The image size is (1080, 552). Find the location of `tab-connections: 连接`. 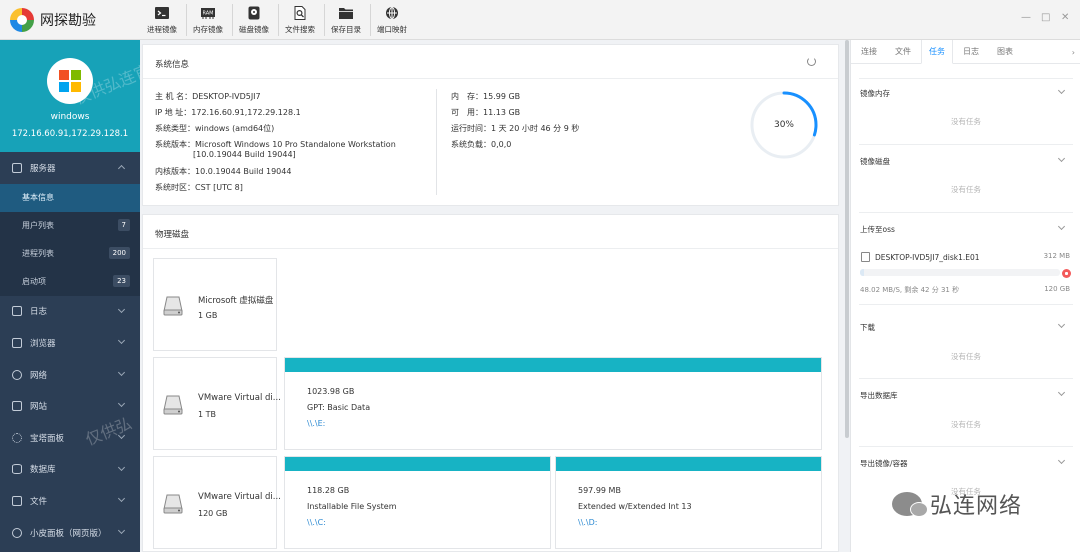

tab-connections: 连接 is located at coordinates (869, 52).